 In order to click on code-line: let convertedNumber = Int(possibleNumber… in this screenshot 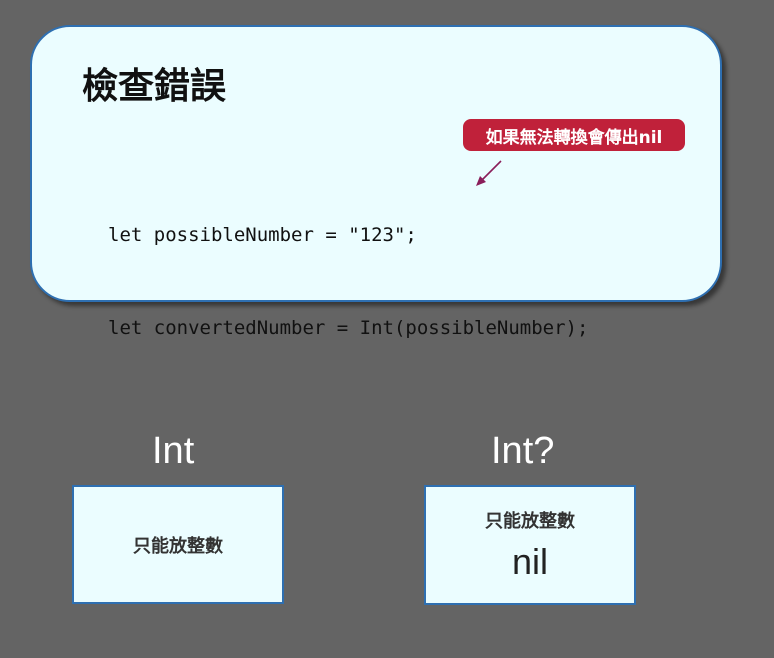, I will do `click(348, 328)`.